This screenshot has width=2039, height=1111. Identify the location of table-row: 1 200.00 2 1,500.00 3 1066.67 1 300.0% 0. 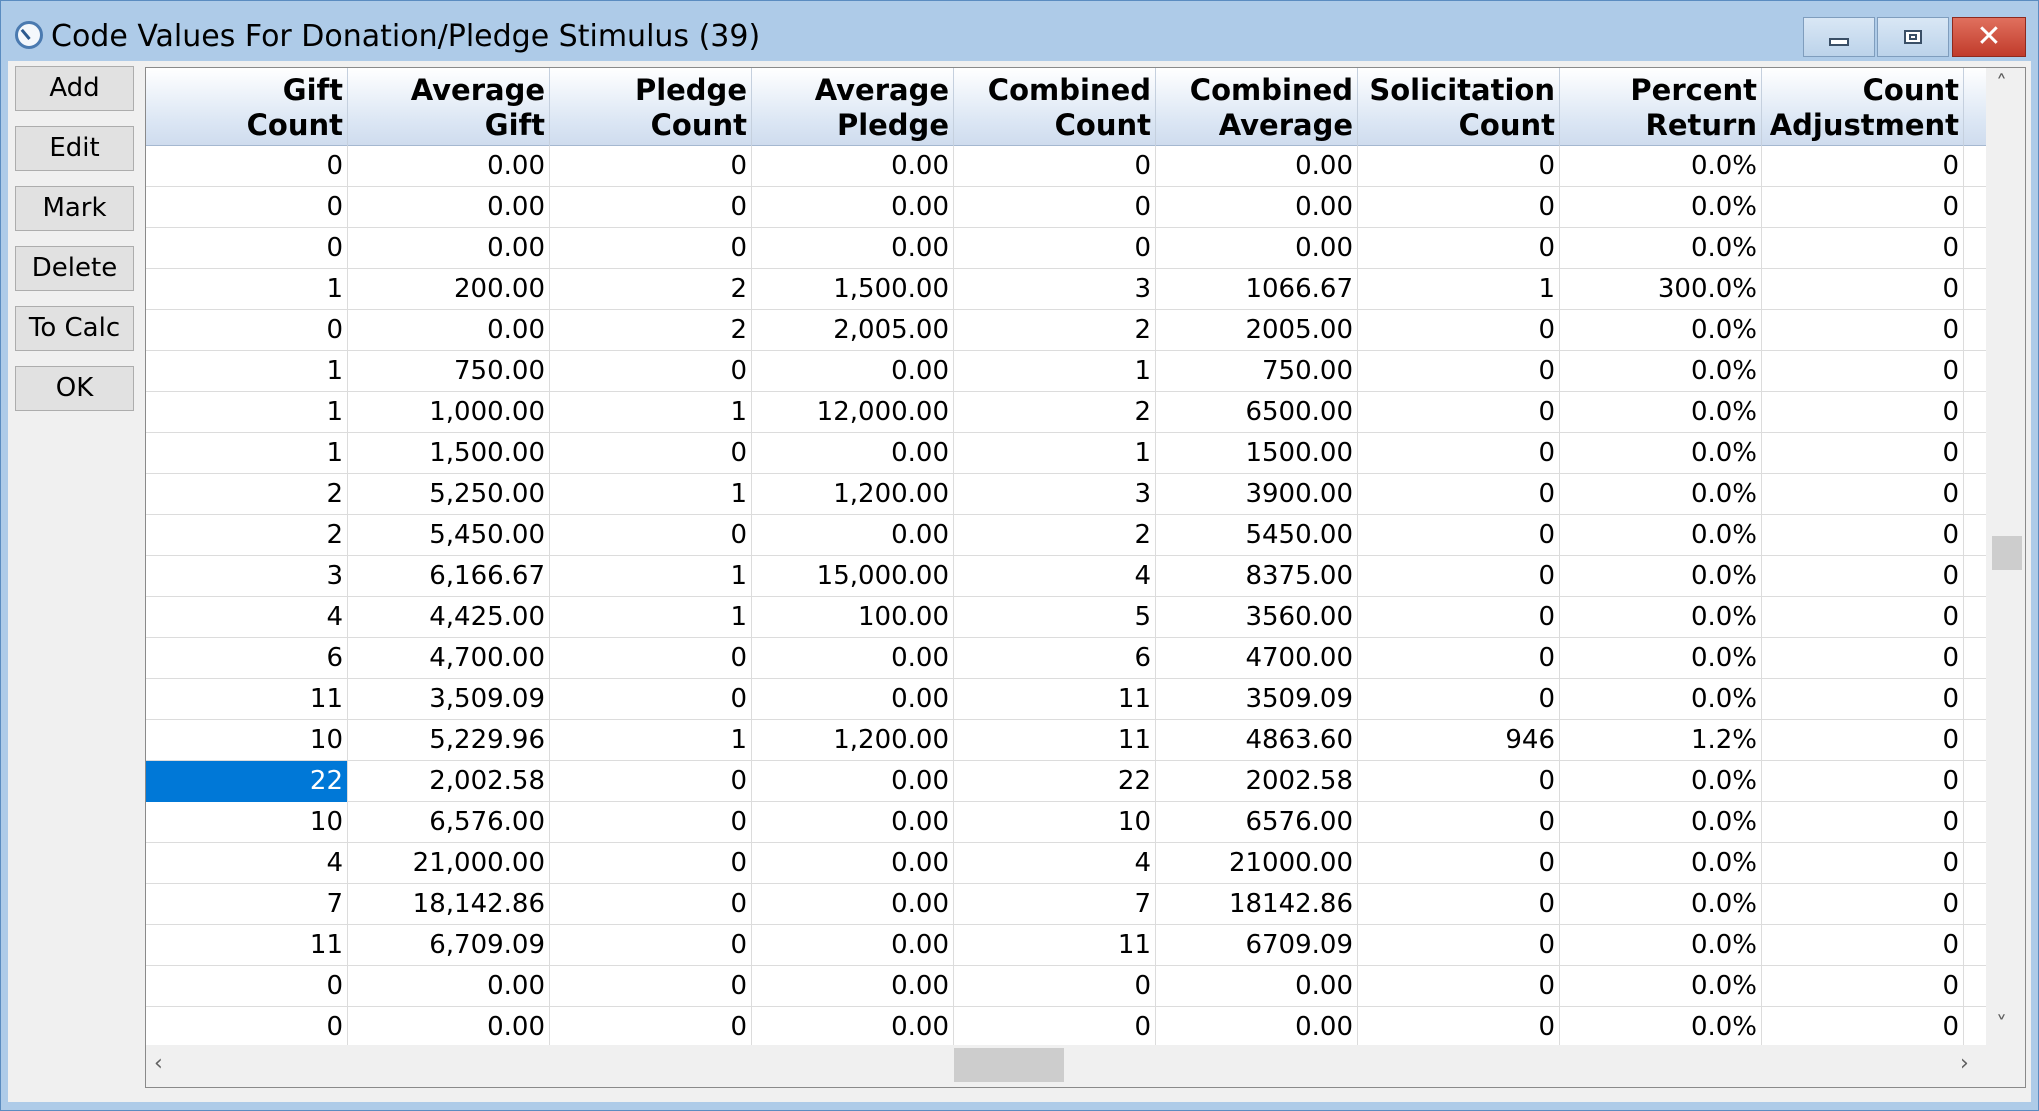
(1066, 289).